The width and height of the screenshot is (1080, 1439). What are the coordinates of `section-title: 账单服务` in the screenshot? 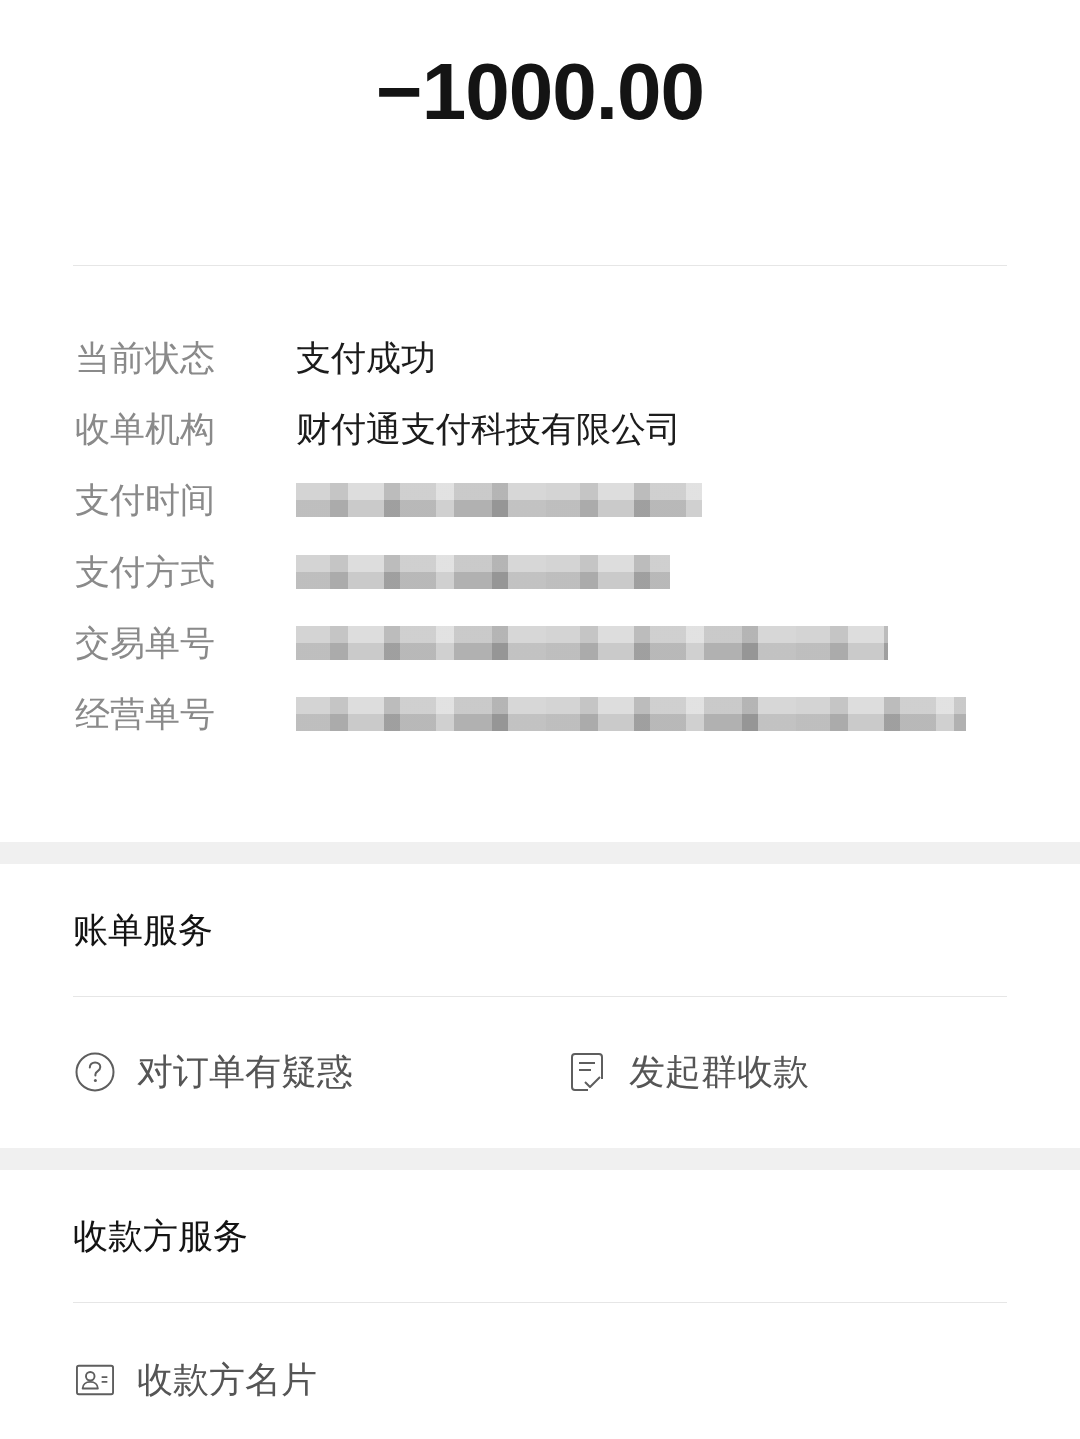 It's located at (143, 929).